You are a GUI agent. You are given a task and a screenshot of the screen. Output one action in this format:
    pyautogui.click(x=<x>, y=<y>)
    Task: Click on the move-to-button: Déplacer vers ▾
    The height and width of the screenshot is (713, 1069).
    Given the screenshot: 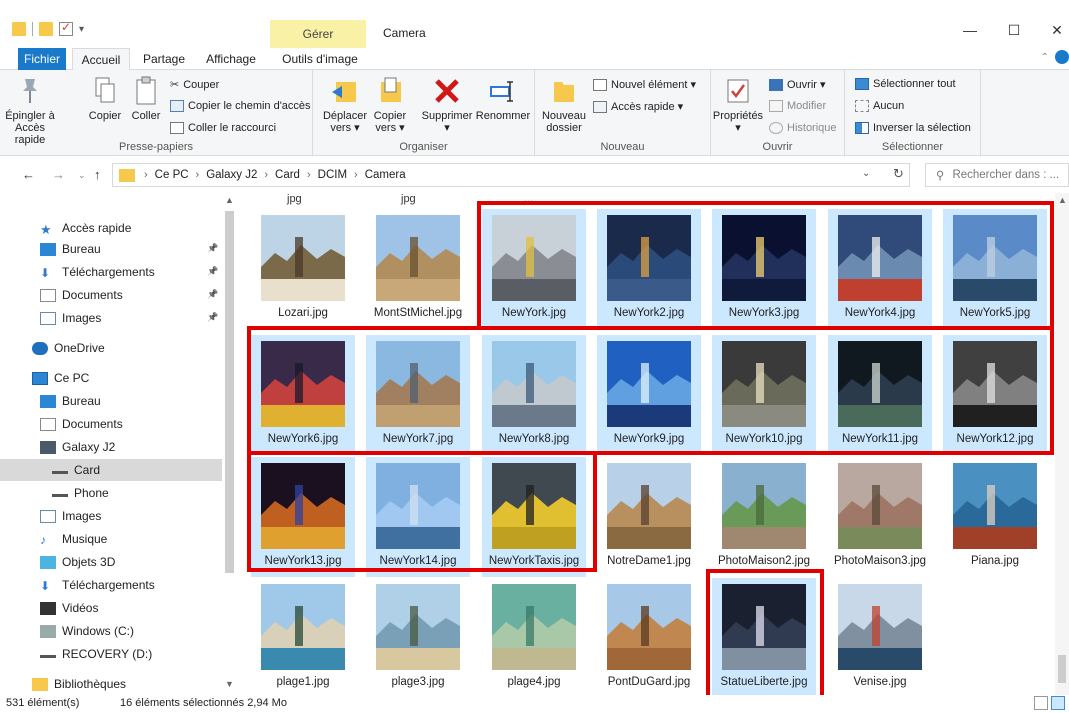 What is the action you would take?
    pyautogui.click(x=345, y=105)
    